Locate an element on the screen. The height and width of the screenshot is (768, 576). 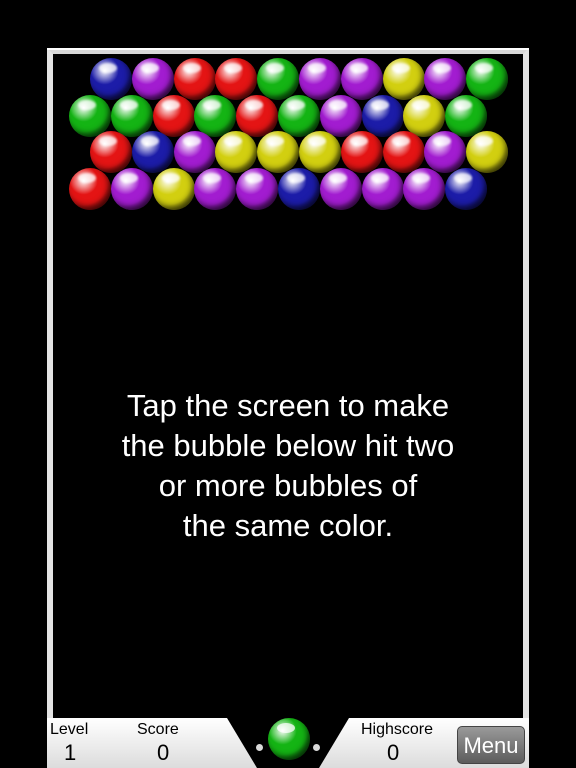
level-label: Level is located at coordinates (69, 729).